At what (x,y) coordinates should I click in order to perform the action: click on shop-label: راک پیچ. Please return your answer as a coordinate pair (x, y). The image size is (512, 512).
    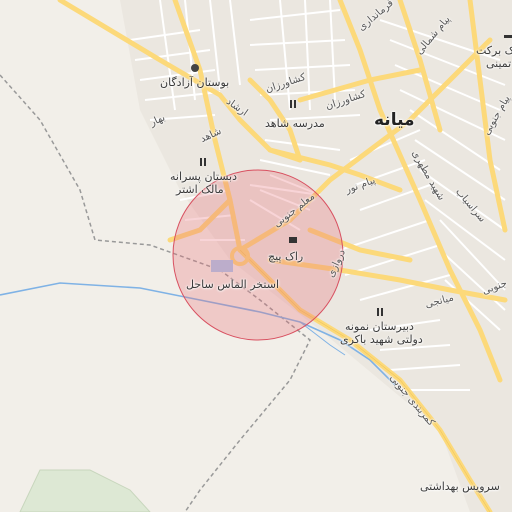
    Looking at the image, I should click on (286, 256).